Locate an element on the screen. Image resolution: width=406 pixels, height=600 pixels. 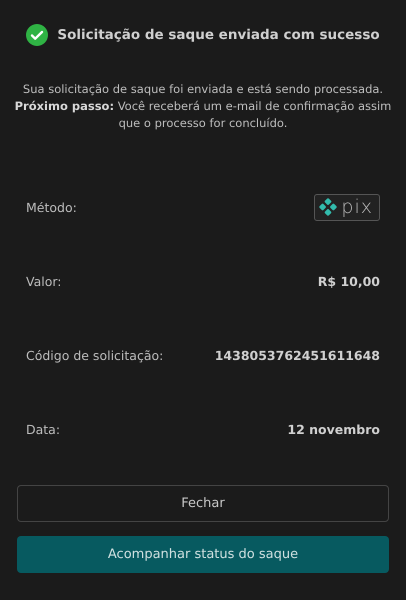
detail-label: Data: is located at coordinates (43, 429).